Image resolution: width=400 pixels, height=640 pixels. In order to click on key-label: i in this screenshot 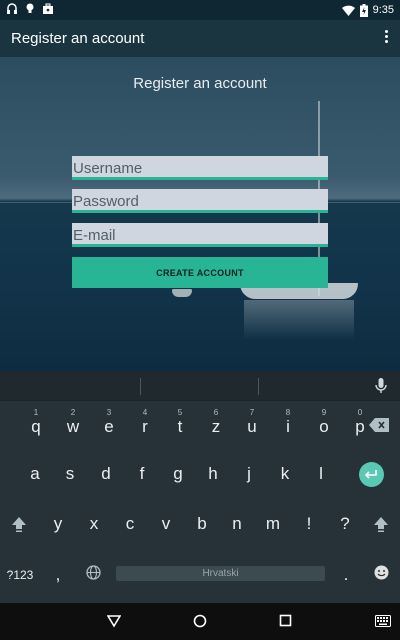, I will do `click(288, 426)`.